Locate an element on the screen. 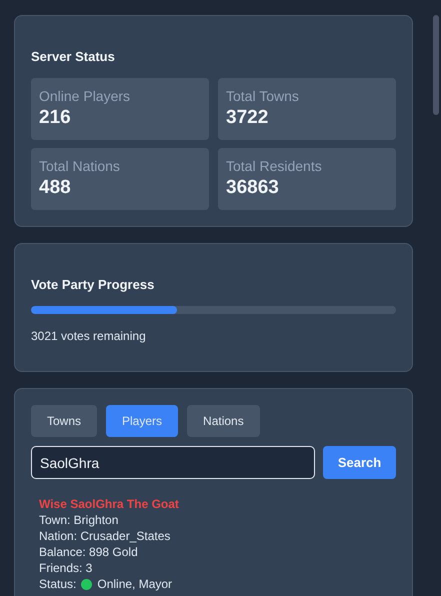 Image resolution: width=441 pixels, height=596 pixels. stat-value: 488 is located at coordinates (55, 188).